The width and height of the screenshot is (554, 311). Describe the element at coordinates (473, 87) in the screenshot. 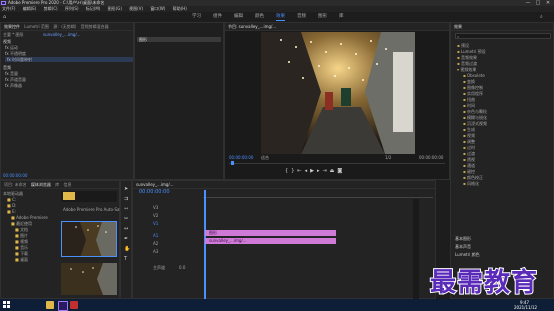

I see `tree-item-image-control: ▪ 图像控制` at that location.